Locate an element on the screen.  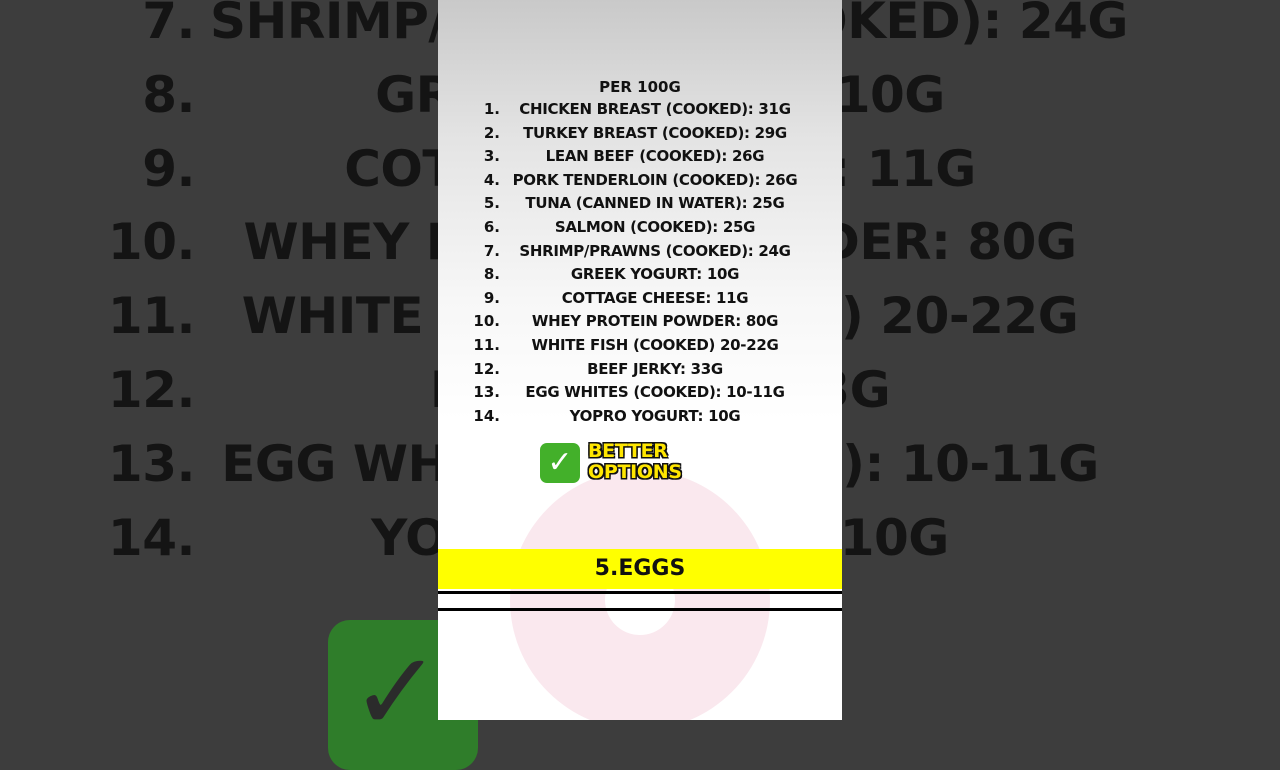
list-item: 14. YOPRO YOGURT: 10G is located at coordinates (640, 419).